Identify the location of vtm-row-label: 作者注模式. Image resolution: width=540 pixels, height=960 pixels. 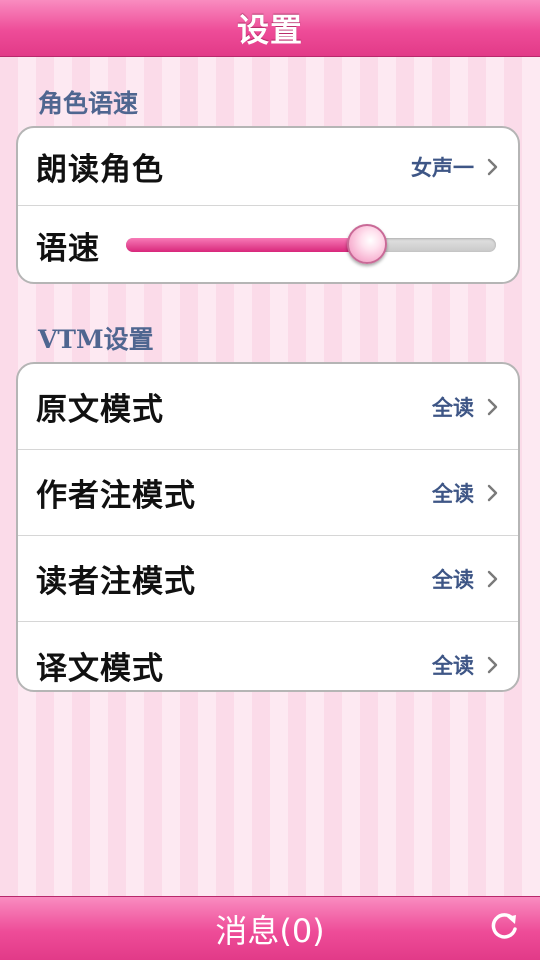
(116, 496).